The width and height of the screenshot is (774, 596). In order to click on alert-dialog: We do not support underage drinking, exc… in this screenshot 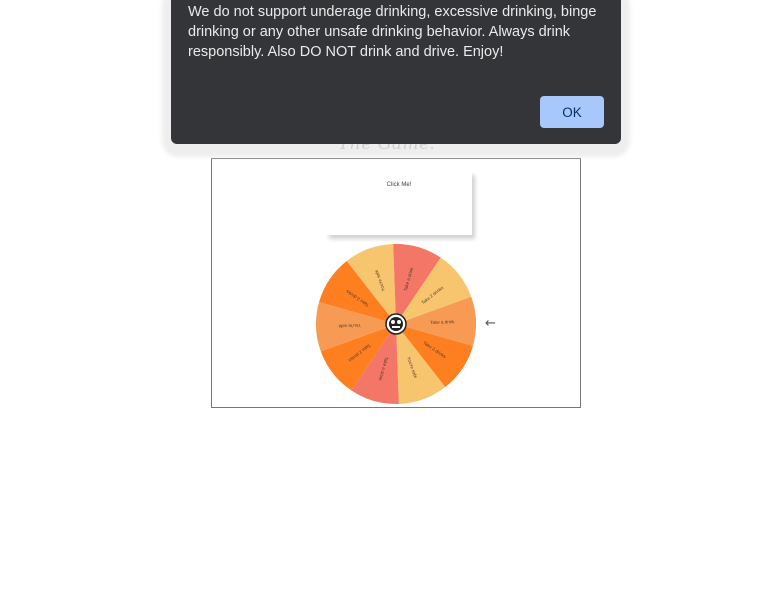, I will do `click(396, 72)`.